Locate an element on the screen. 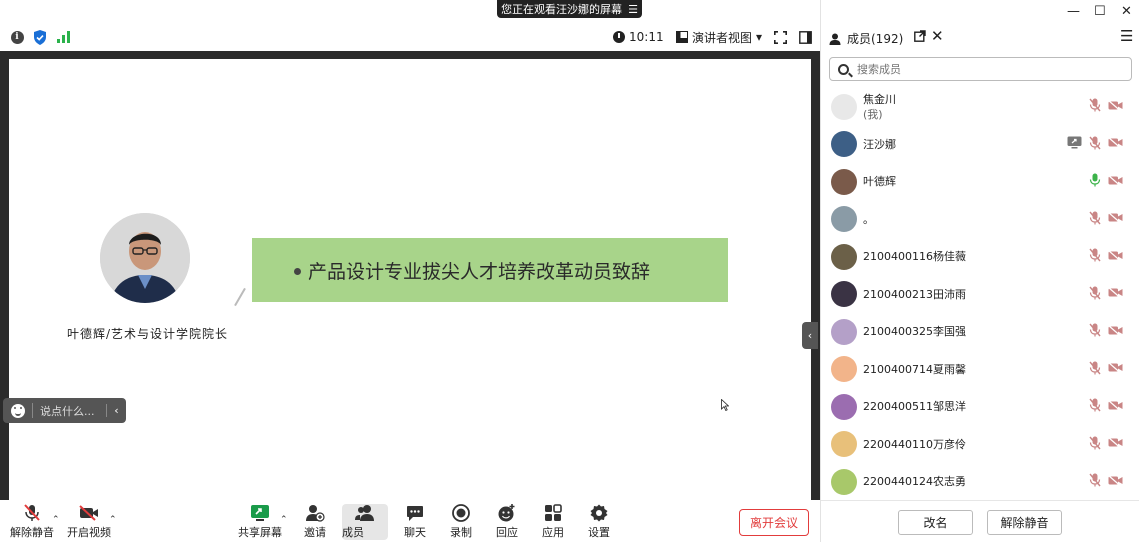 This screenshot has width=1139, height=542. share-banner-text: 您正在观看汪沙娜的屏幕 is located at coordinates (562, 9).